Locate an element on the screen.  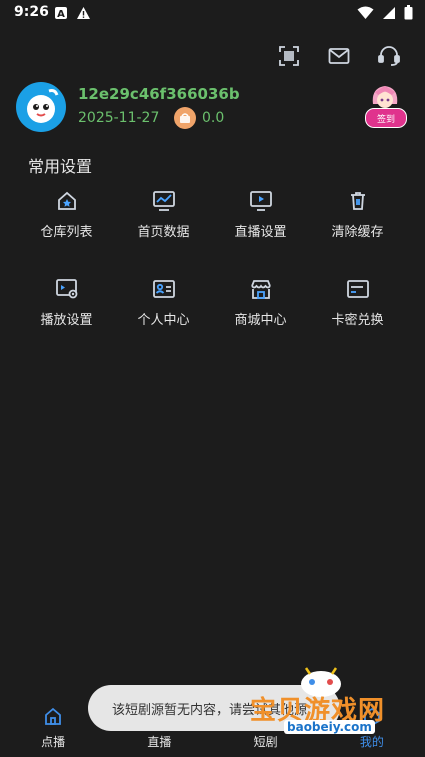
section-title: 常用设置 is located at coordinates (60, 166).